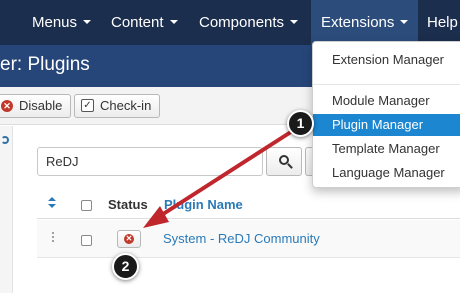 This screenshot has height=293, width=460. I want to click on table-row: ✕ System - ReDJ Community, so click(248, 239).